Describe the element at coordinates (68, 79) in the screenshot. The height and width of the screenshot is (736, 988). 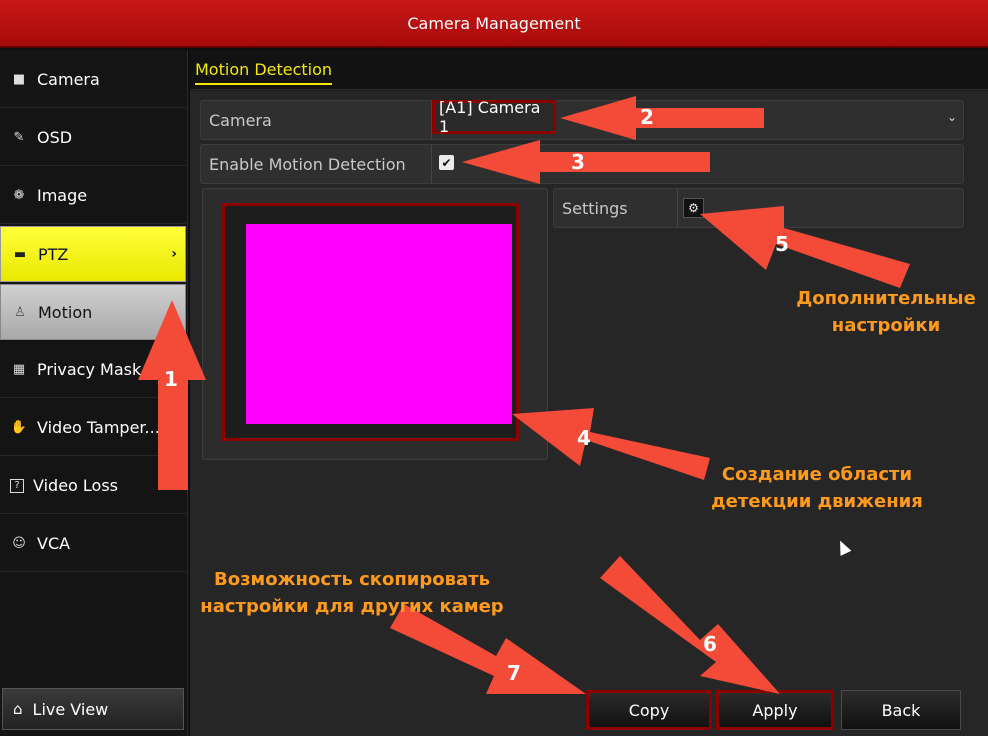
I see `sidebar-item-label: Camera` at that location.